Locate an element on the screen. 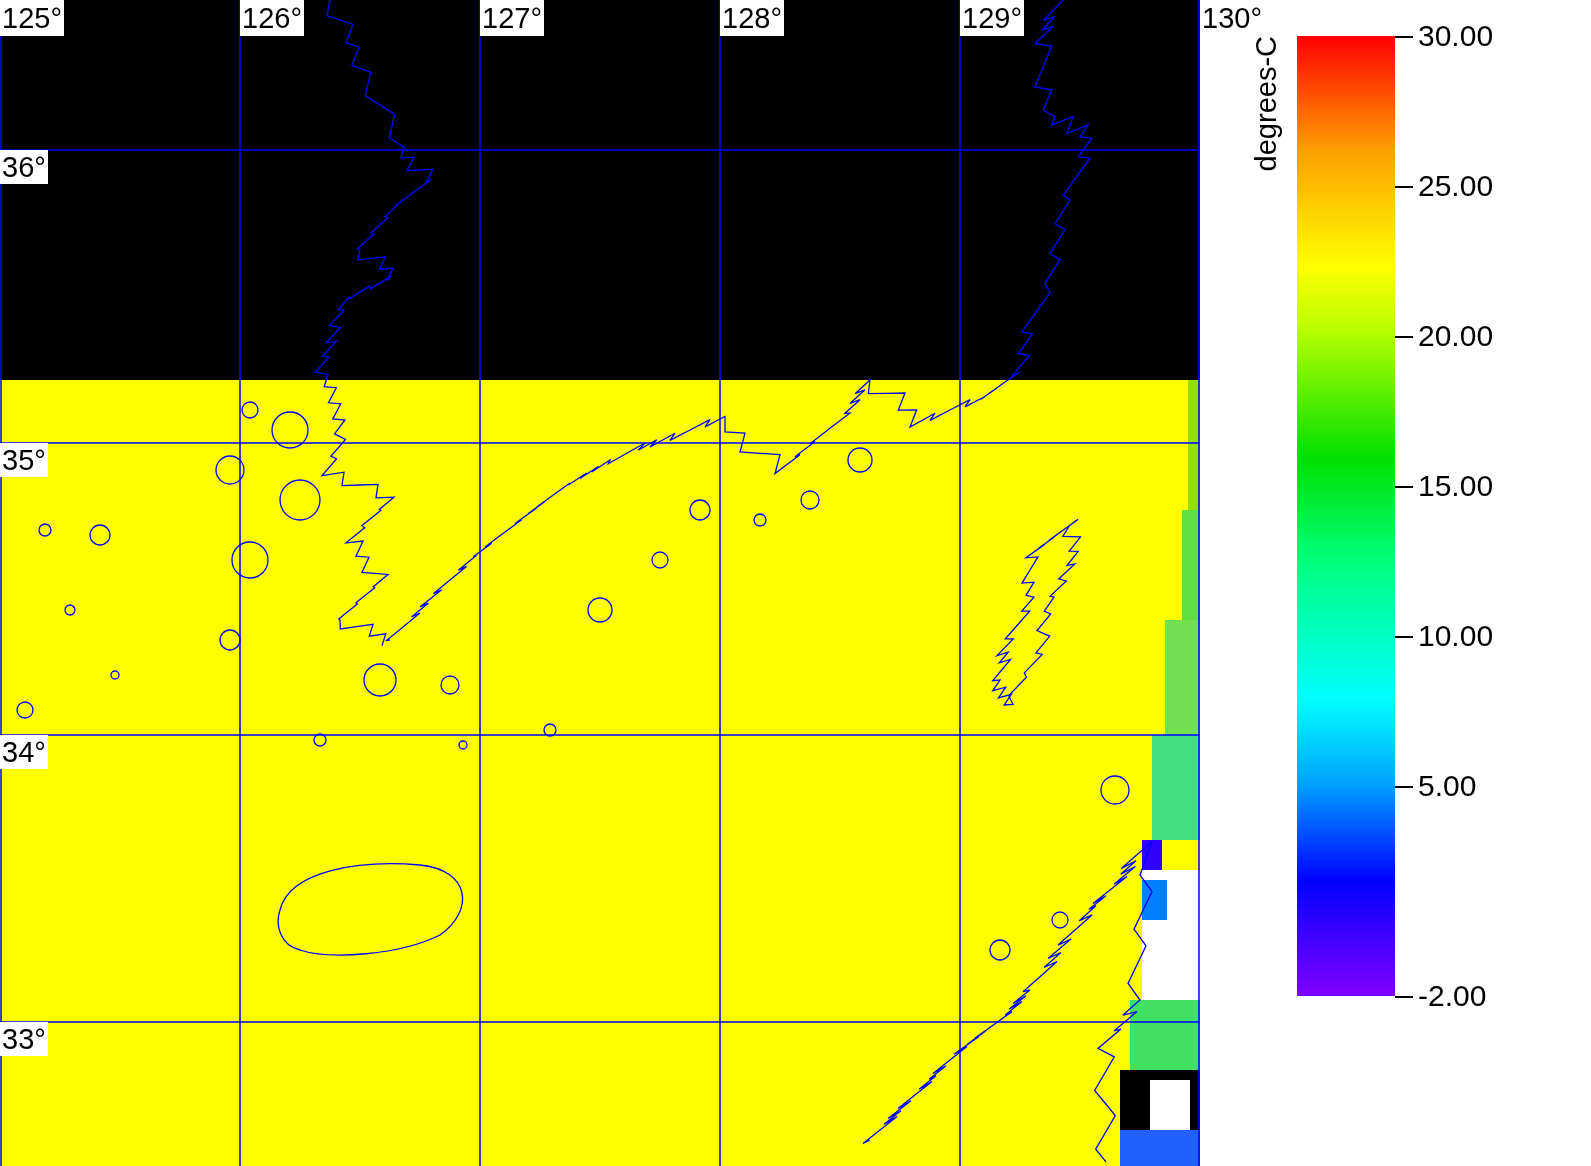 Image resolution: width=1591 pixels, height=1166 pixels. latitude-label: 35° is located at coordinates (24, 460).